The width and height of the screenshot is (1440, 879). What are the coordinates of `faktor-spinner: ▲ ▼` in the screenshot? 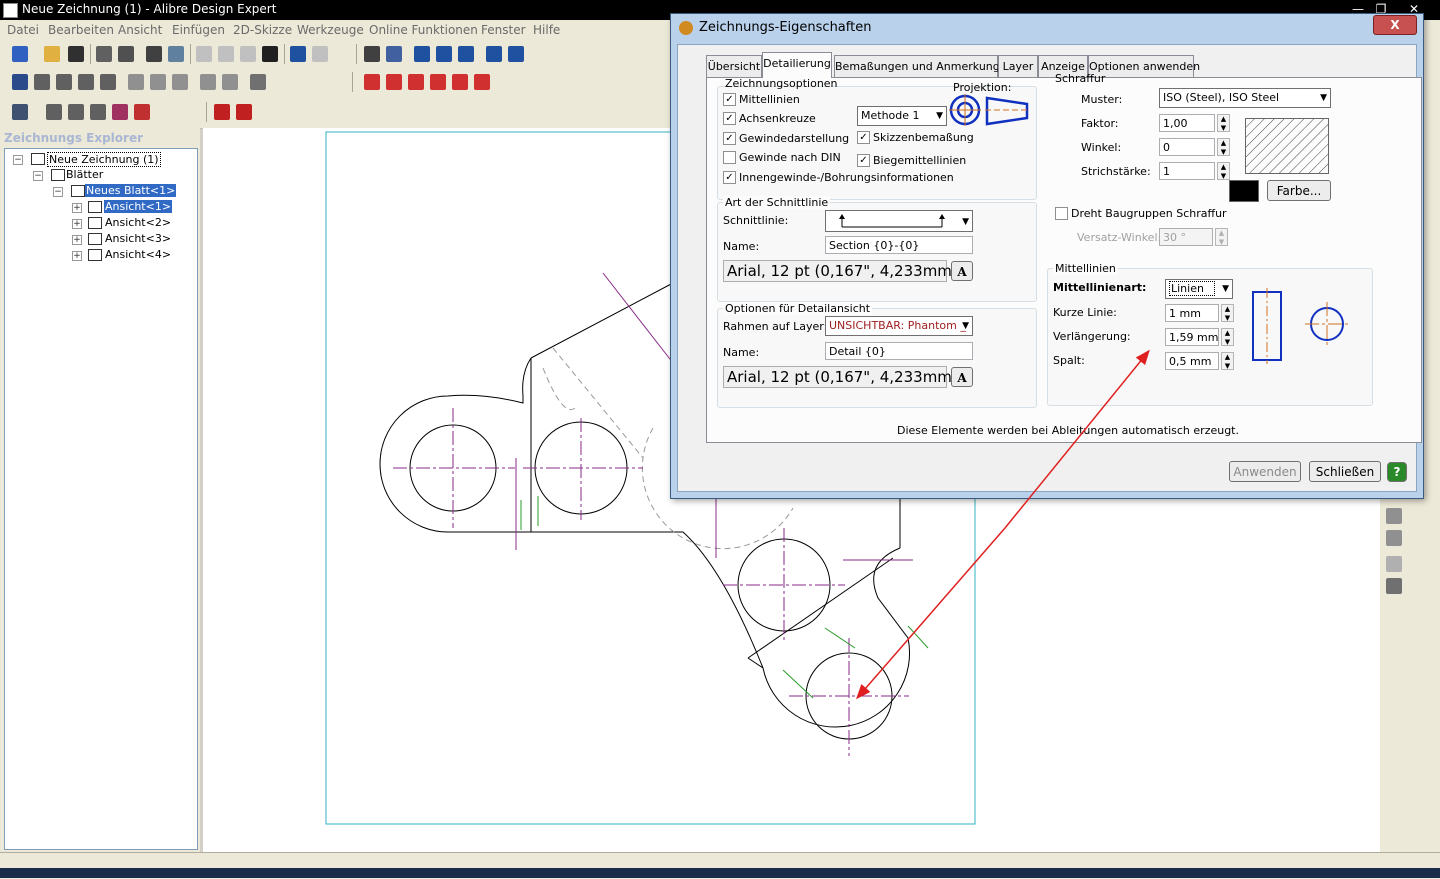 It's located at (1223, 123).